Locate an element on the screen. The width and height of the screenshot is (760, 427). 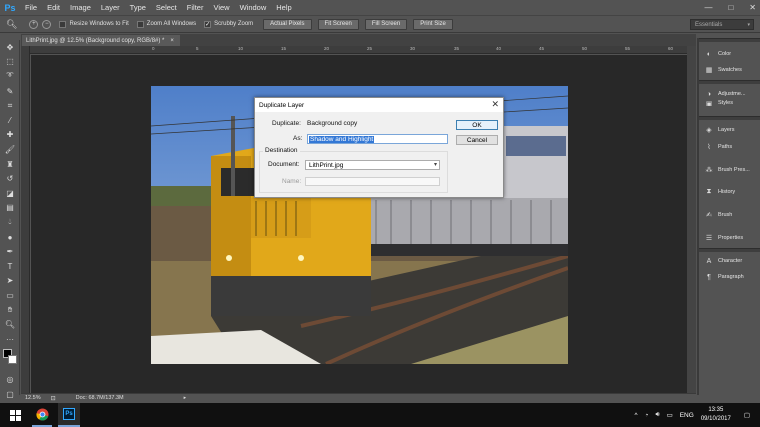
type-tool-icon: T is located at coordinates (10, 266).